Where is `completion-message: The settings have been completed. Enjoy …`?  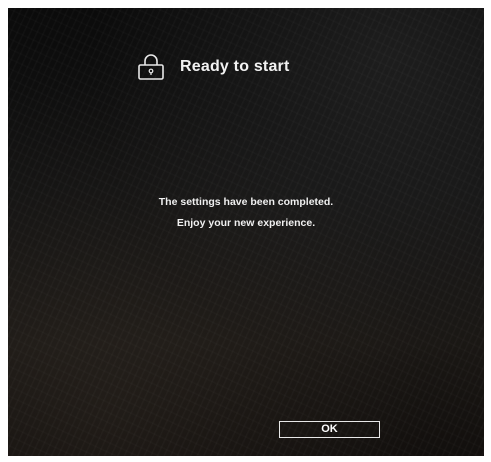
completion-message: The settings have been completed. Enjoy … is located at coordinates (246, 213).